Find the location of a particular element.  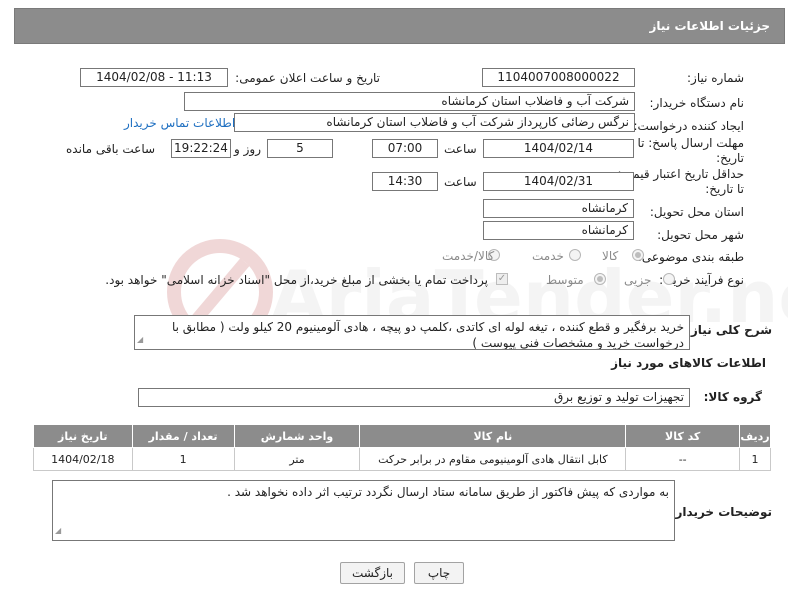

need-number-label: شماره نیاز: is located at coordinates (715, 78).